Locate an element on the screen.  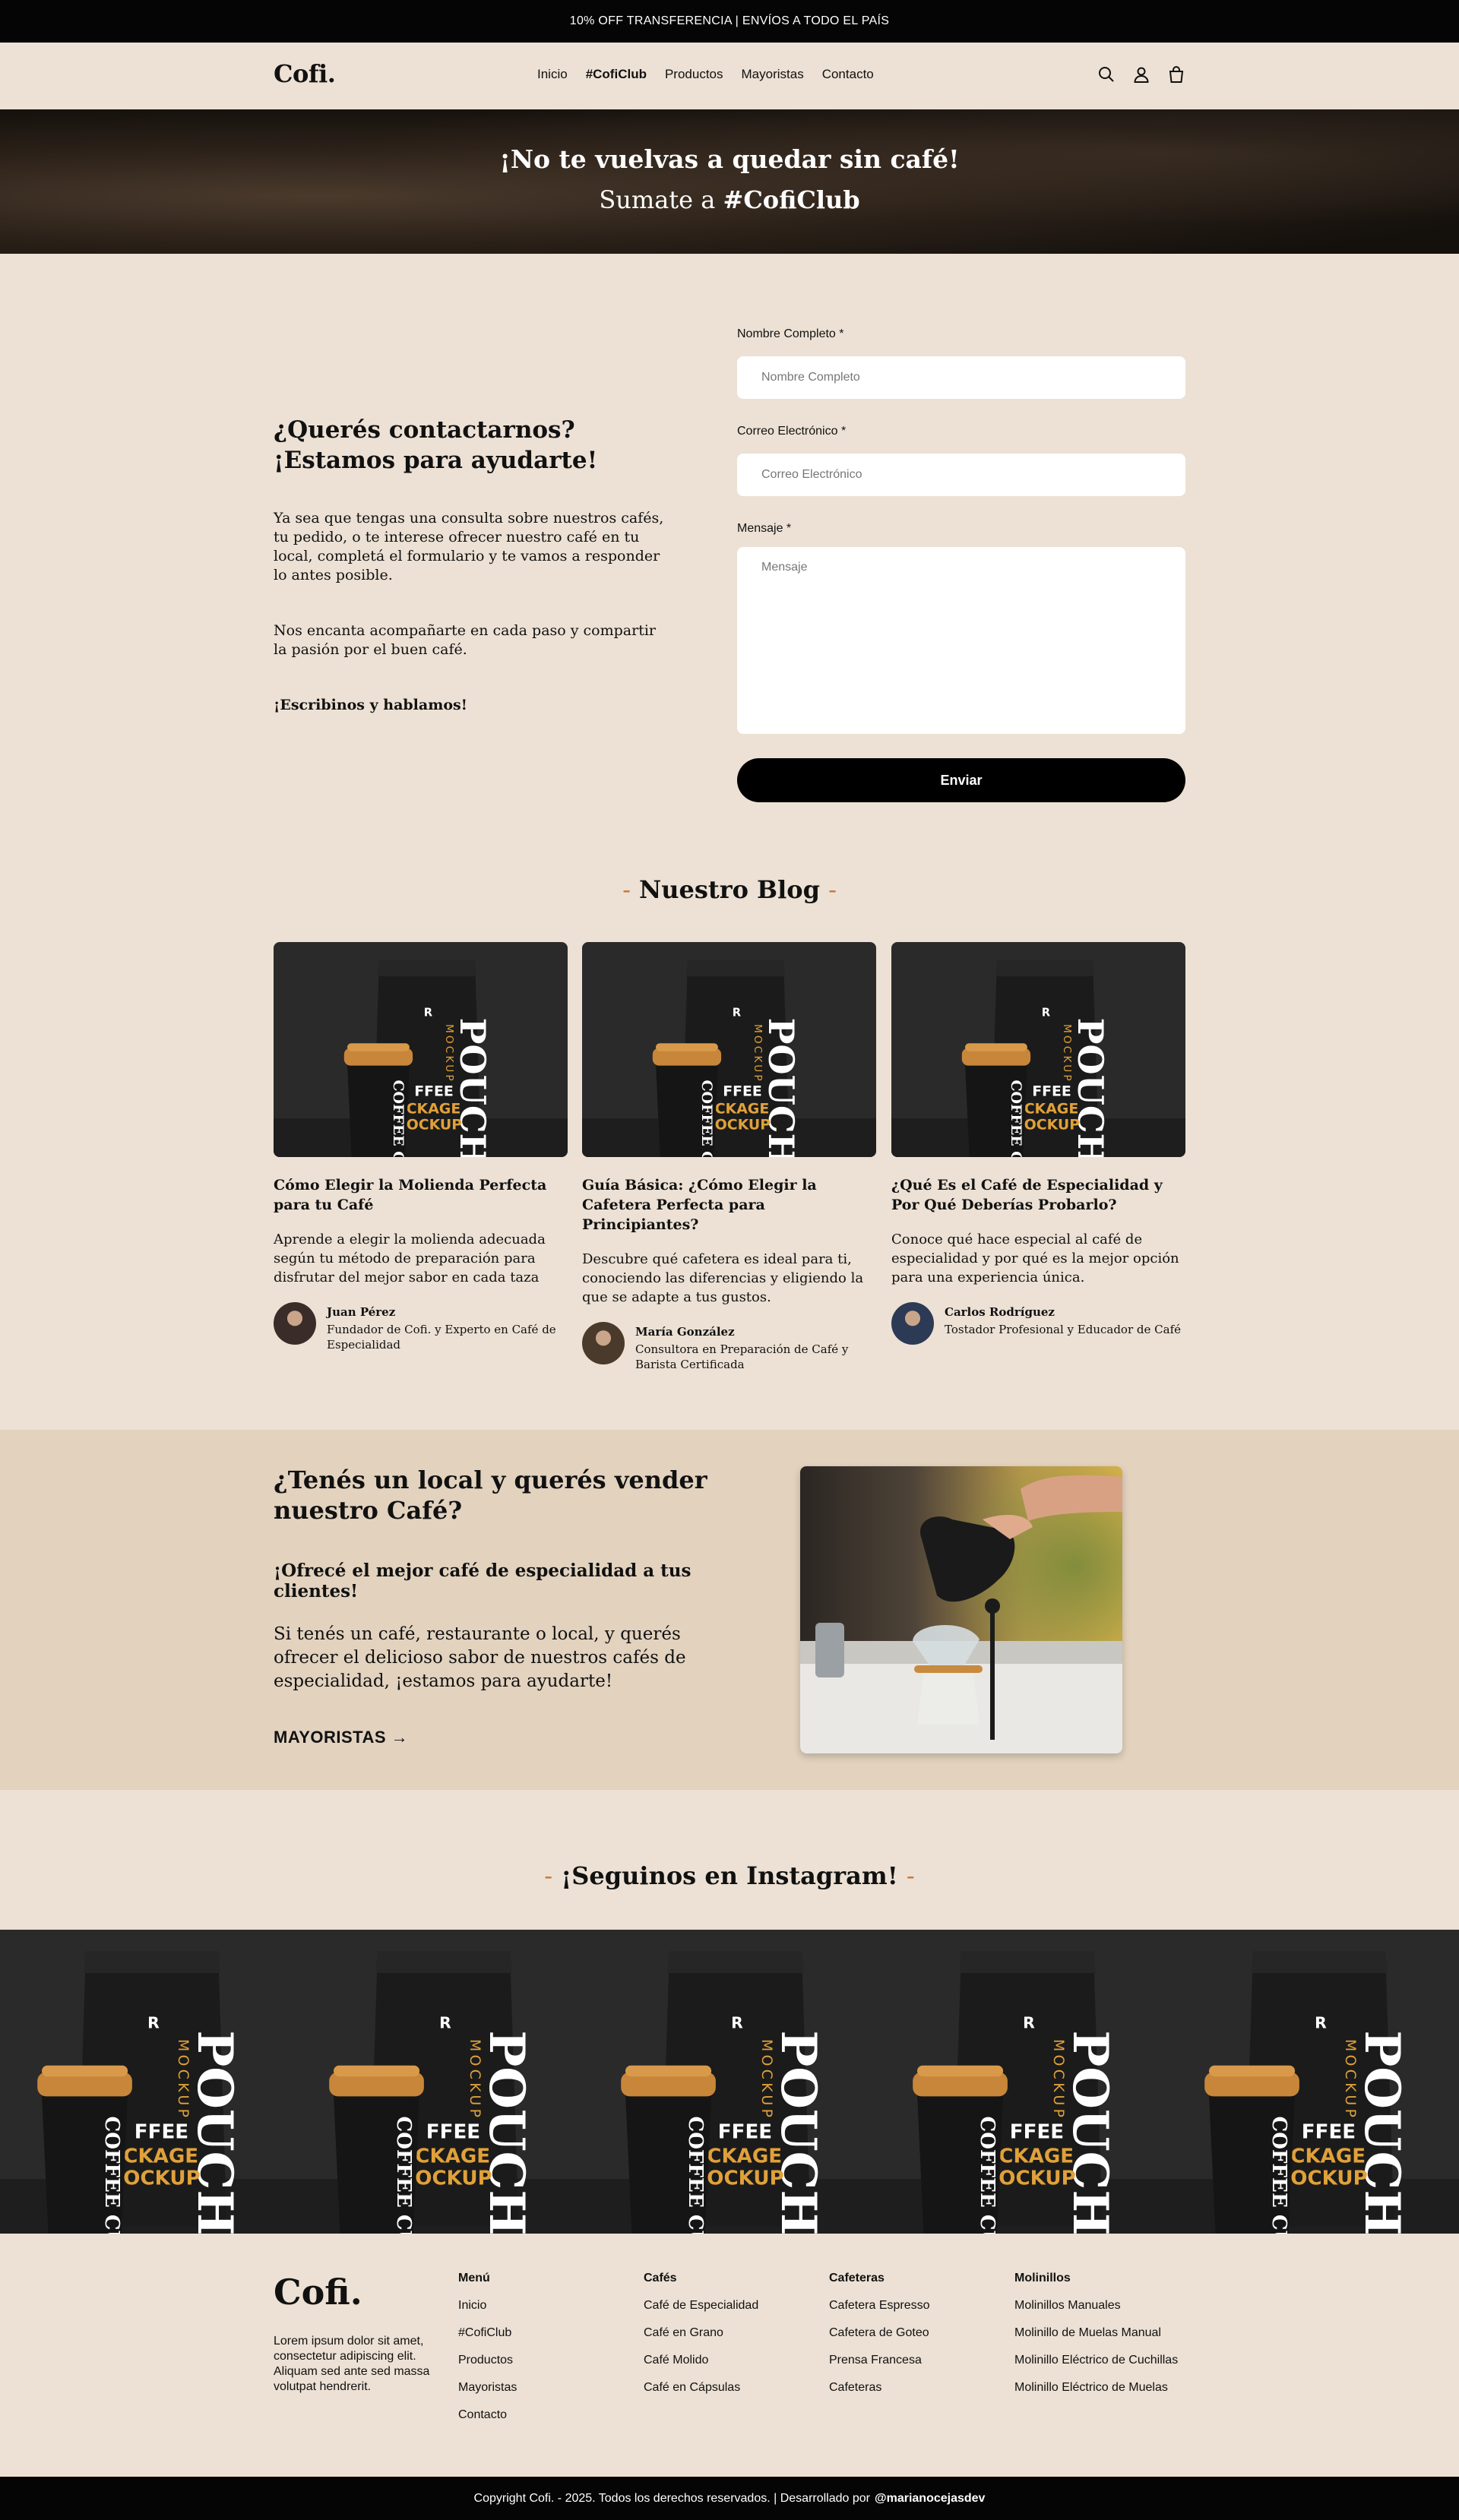
submit-button: Enviar is located at coordinates (961, 780).